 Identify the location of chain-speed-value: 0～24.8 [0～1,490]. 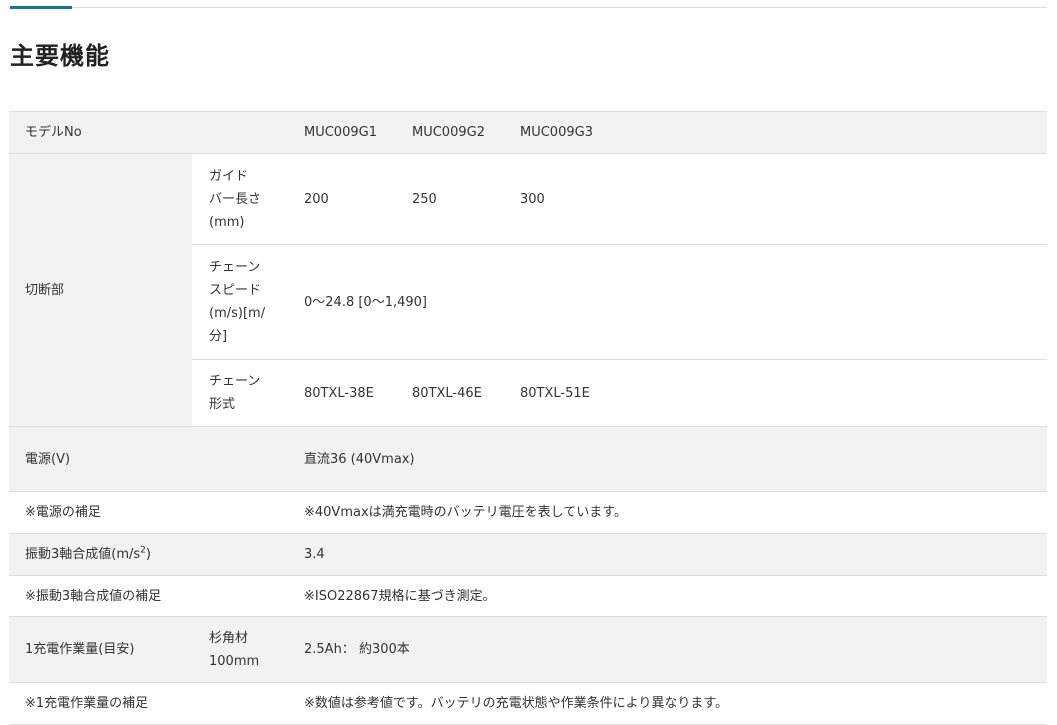
(669, 302).